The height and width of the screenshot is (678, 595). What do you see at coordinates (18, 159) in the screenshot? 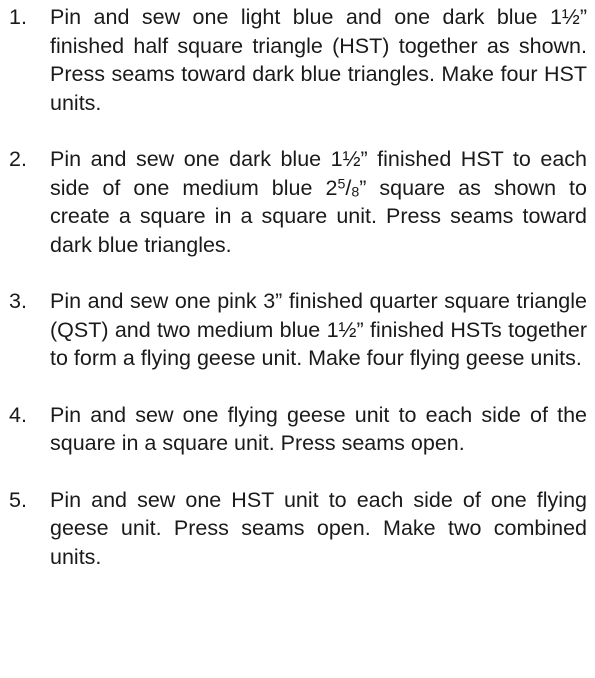
I see `step-number: 2.` at bounding box center [18, 159].